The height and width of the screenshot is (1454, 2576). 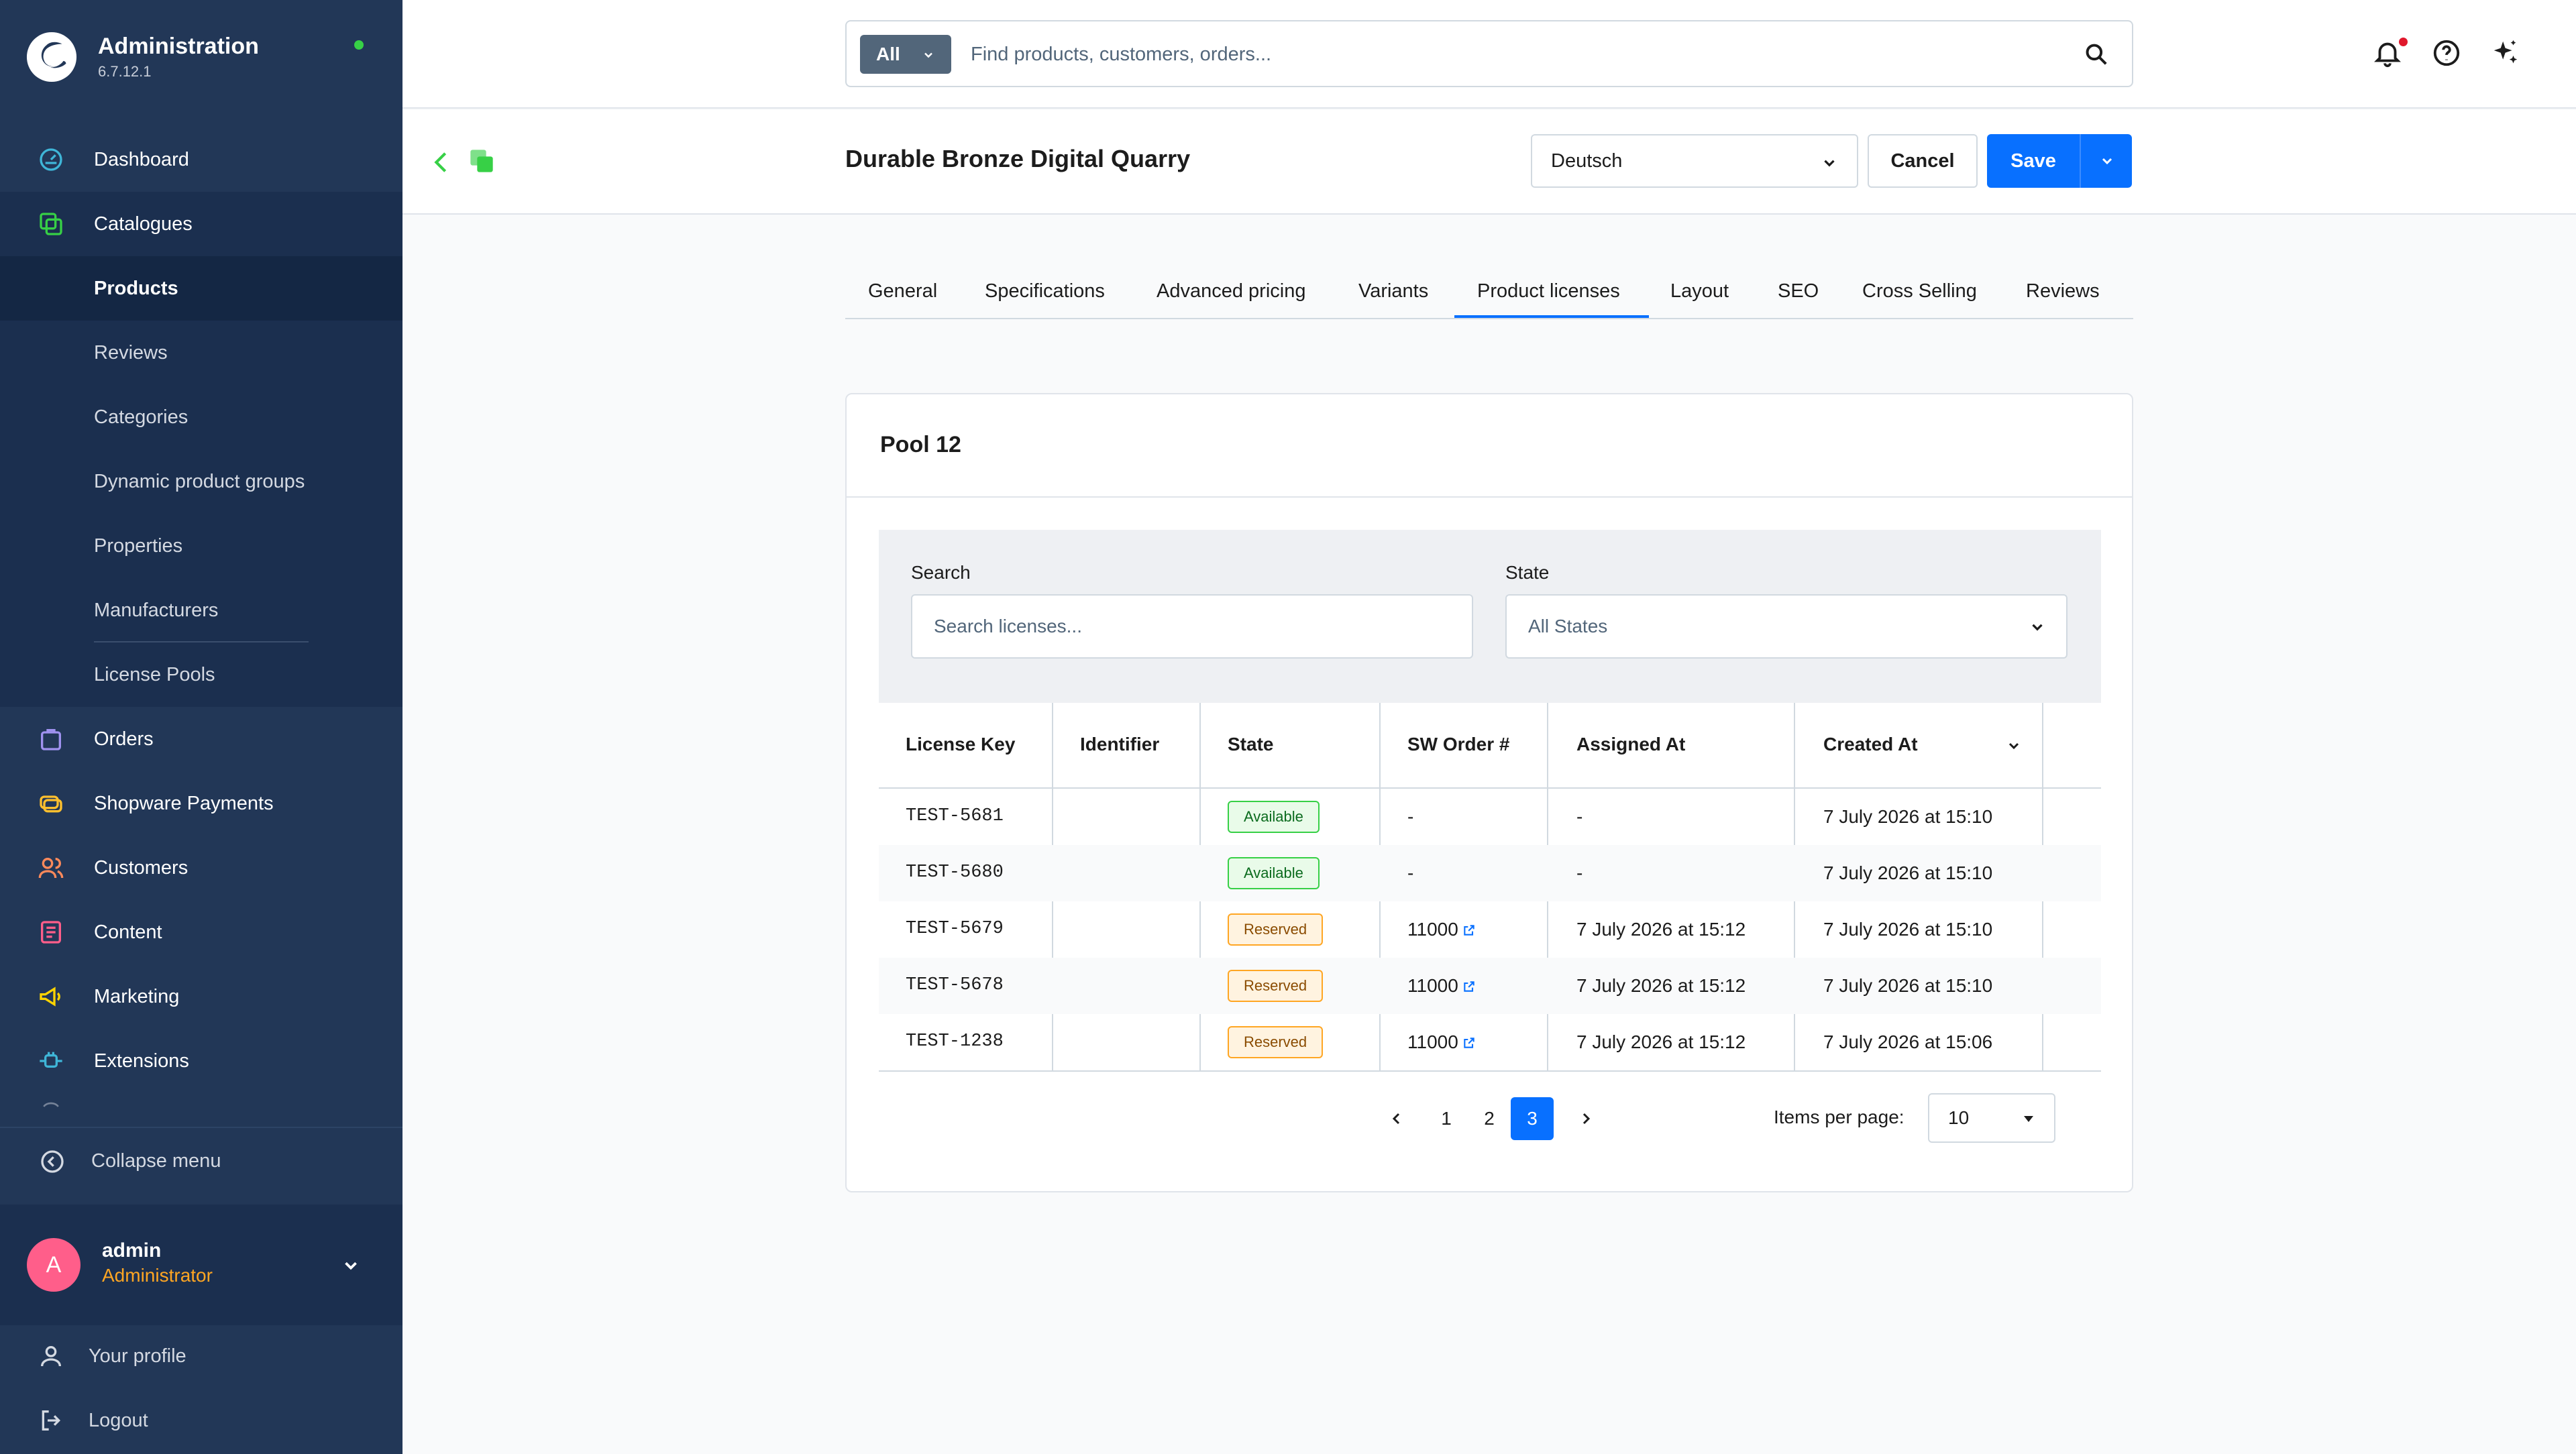 What do you see at coordinates (201, 288) in the screenshot?
I see `nav-products: Products` at bounding box center [201, 288].